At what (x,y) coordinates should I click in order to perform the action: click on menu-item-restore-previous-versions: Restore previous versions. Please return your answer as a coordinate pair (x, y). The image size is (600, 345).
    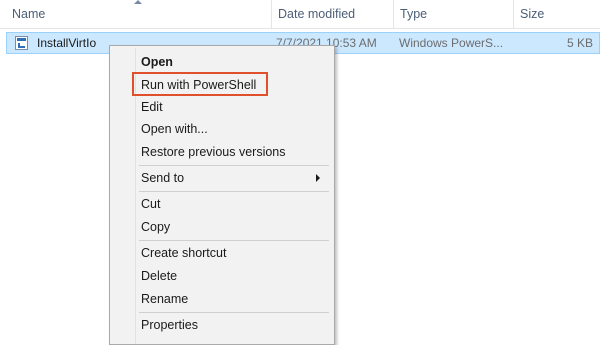
    Looking at the image, I should click on (213, 152).